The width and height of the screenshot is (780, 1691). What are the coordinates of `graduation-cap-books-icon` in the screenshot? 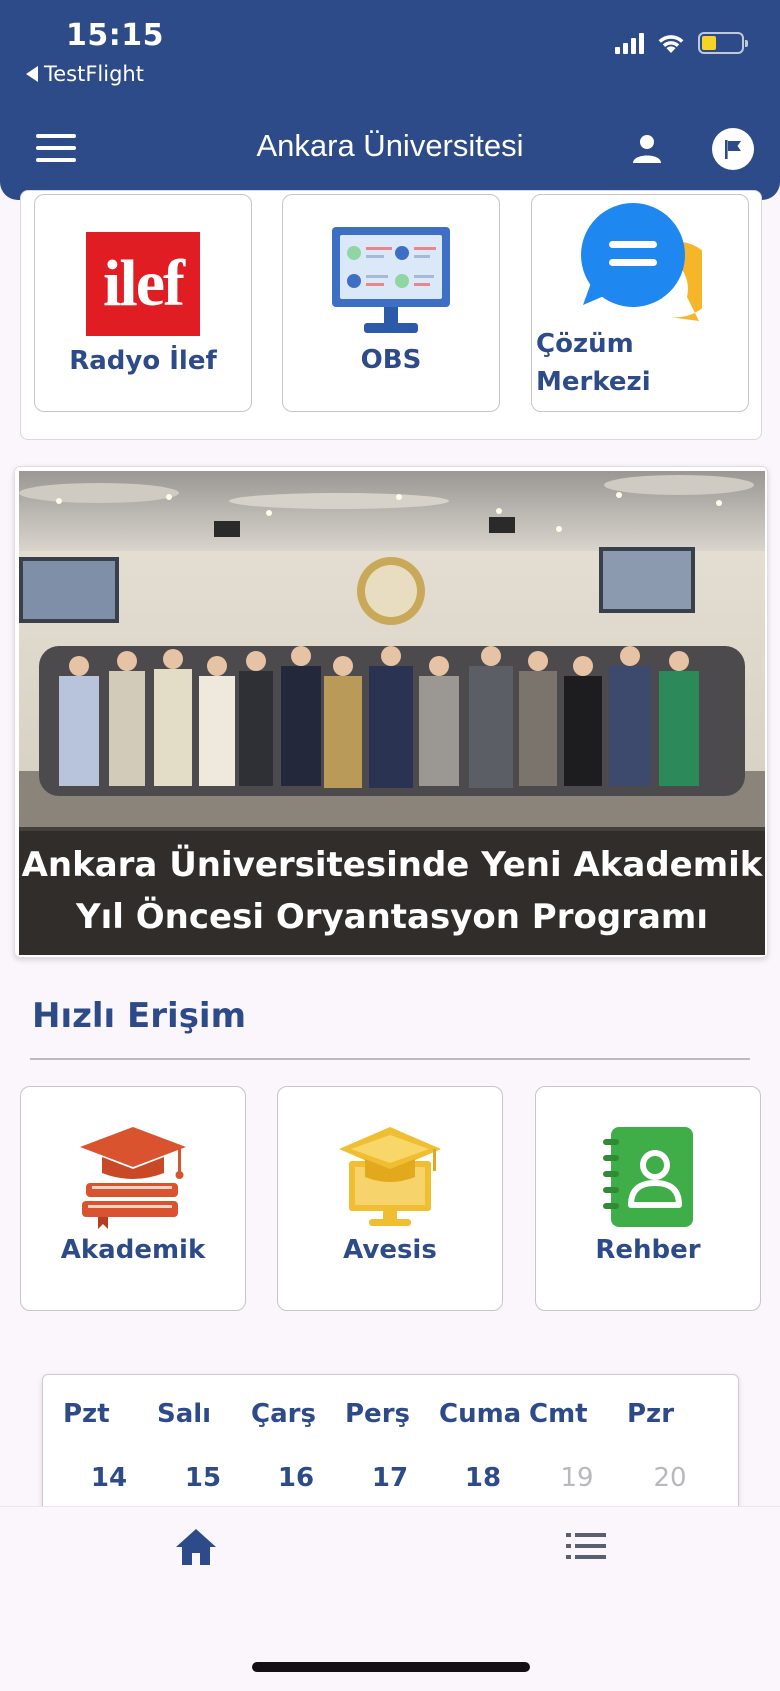 It's located at (133, 1178).